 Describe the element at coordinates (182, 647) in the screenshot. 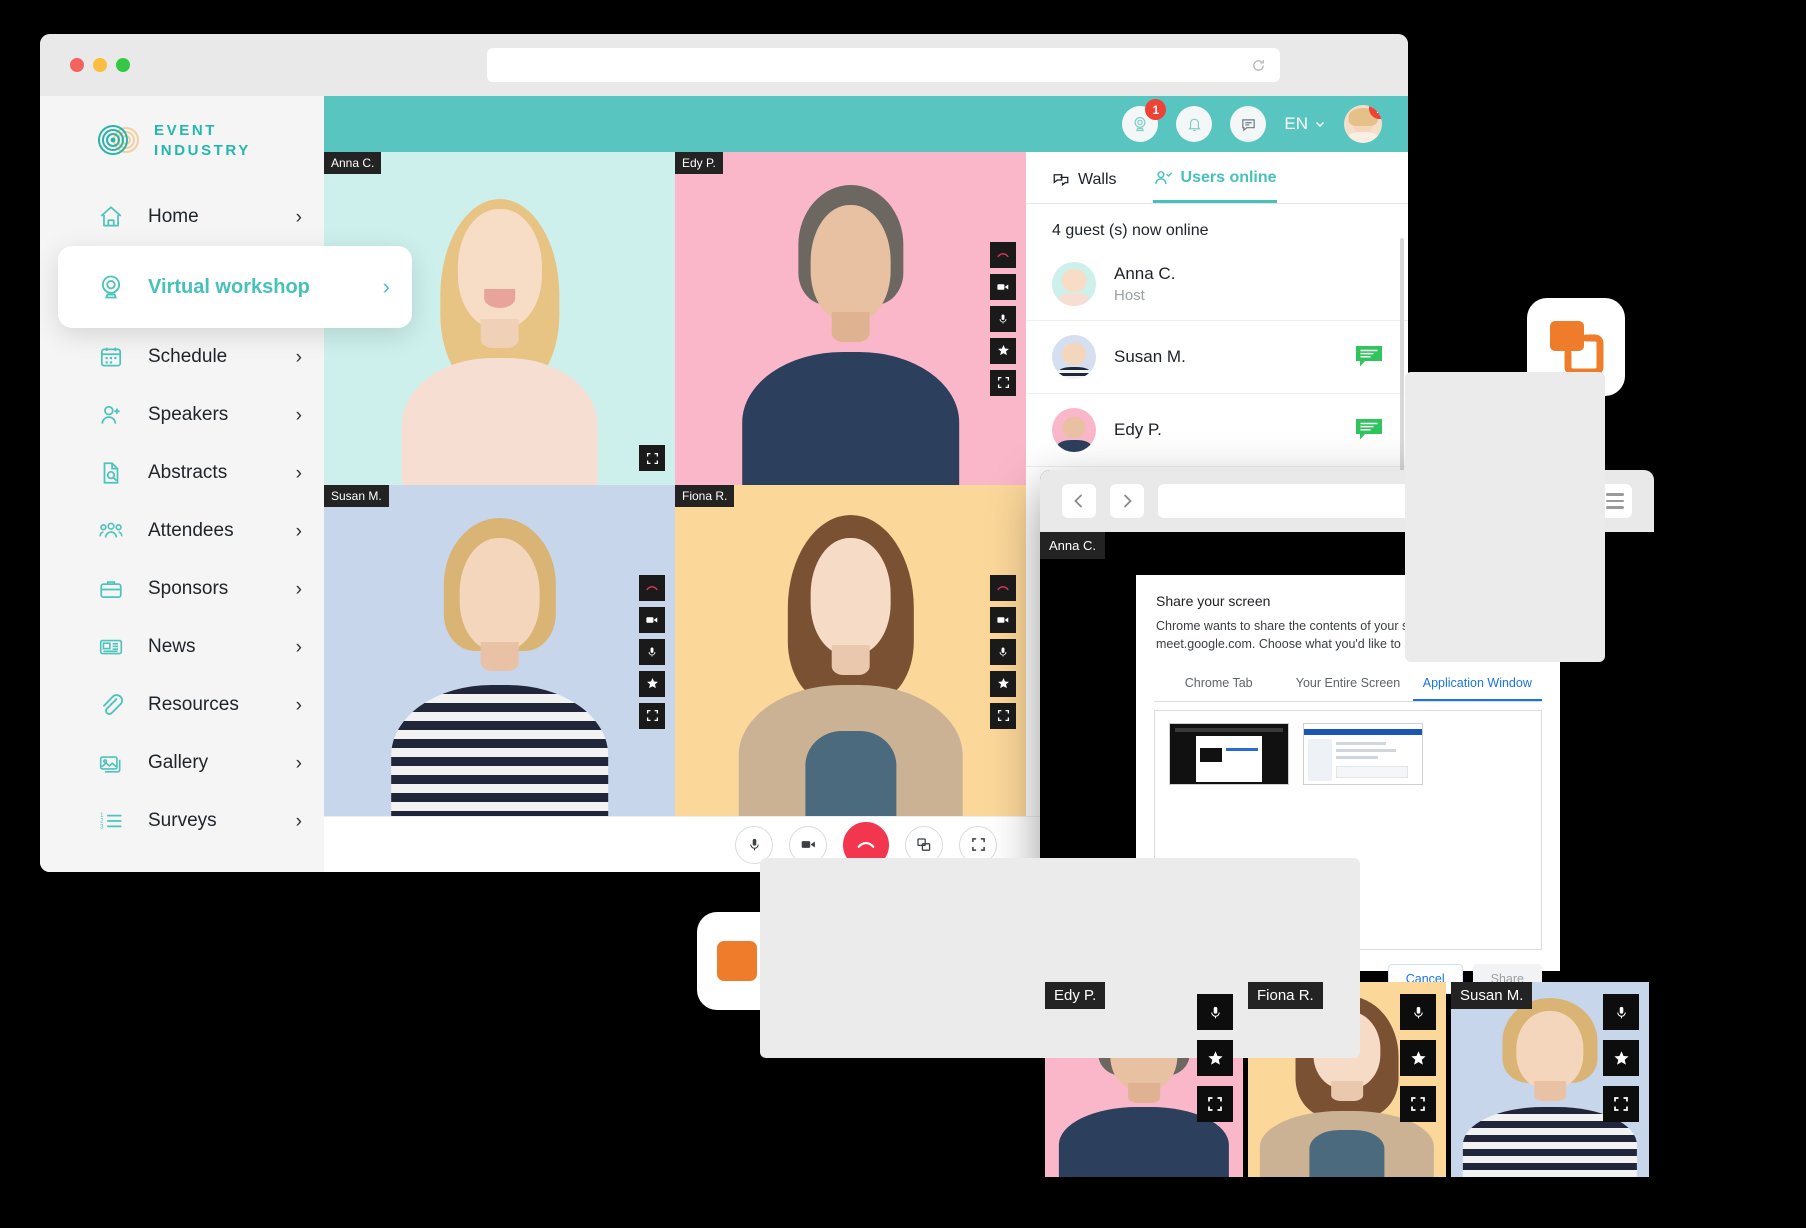

I see `sidebar-item-news: News ›` at that location.